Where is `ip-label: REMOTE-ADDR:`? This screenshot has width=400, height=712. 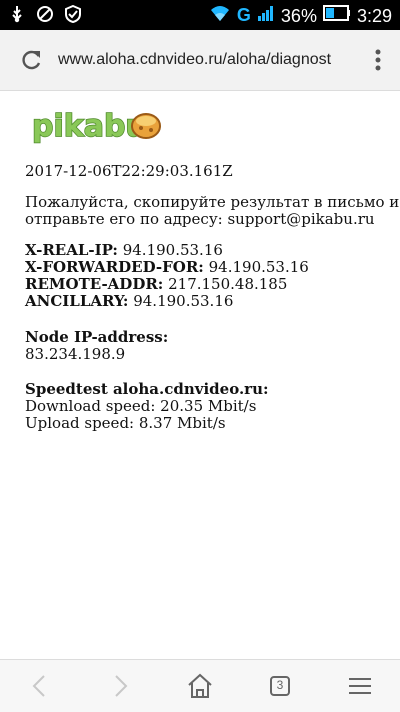 ip-label: REMOTE-ADDR: is located at coordinates (94, 284).